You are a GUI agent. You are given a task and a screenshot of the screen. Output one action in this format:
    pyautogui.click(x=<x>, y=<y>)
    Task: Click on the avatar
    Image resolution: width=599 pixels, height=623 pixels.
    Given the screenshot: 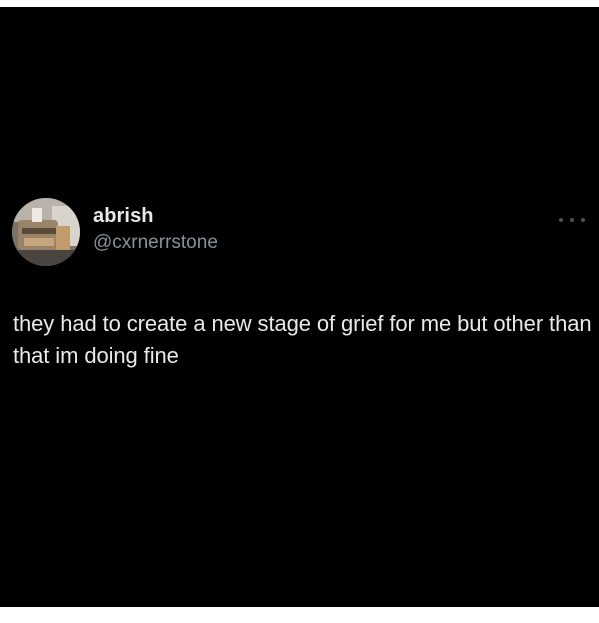 What is the action you would take?
    pyautogui.click(x=46, y=232)
    